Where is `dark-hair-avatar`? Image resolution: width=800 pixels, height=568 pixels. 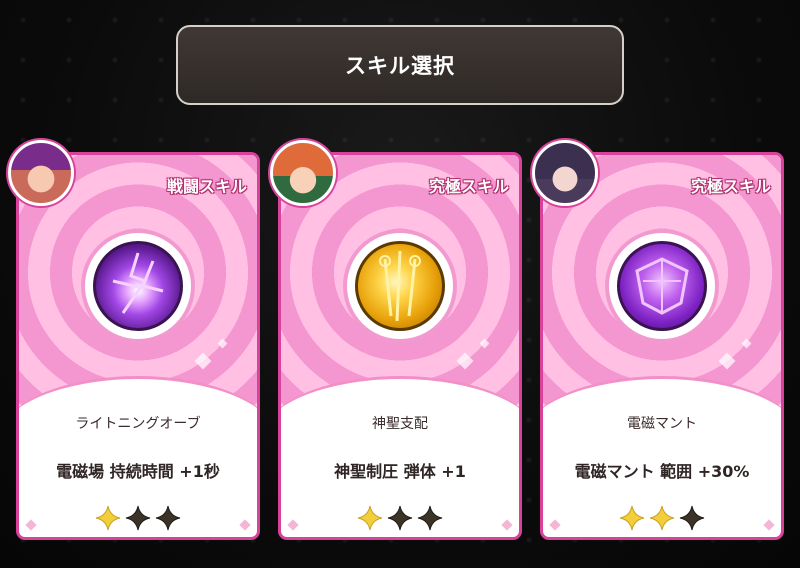
dark-hair-avatar is located at coordinates (565, 173).